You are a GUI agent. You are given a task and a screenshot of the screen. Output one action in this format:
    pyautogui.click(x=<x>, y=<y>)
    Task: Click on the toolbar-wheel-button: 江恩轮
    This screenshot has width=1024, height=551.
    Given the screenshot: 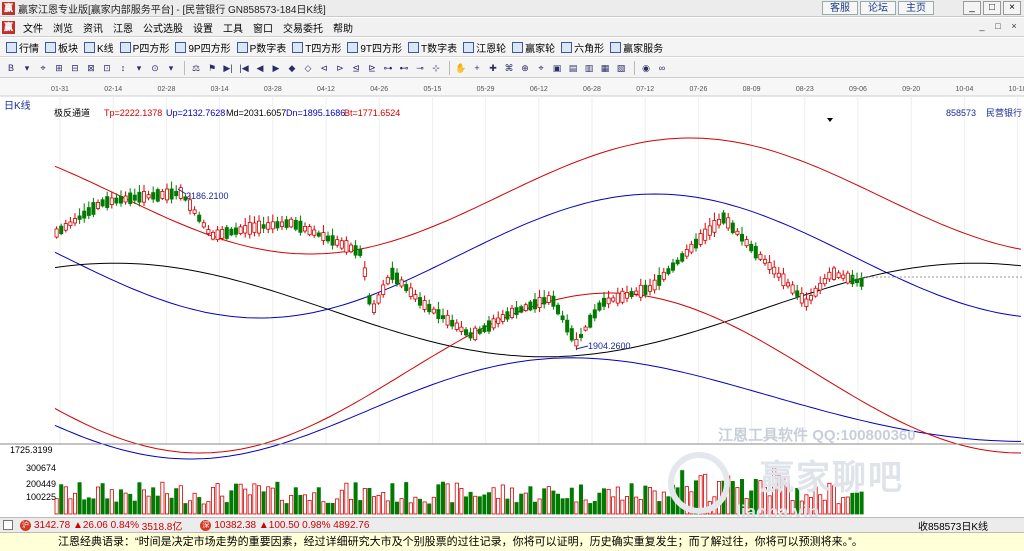 What is the action you would take?
    pyautogui.click(x=484, y=47)
    